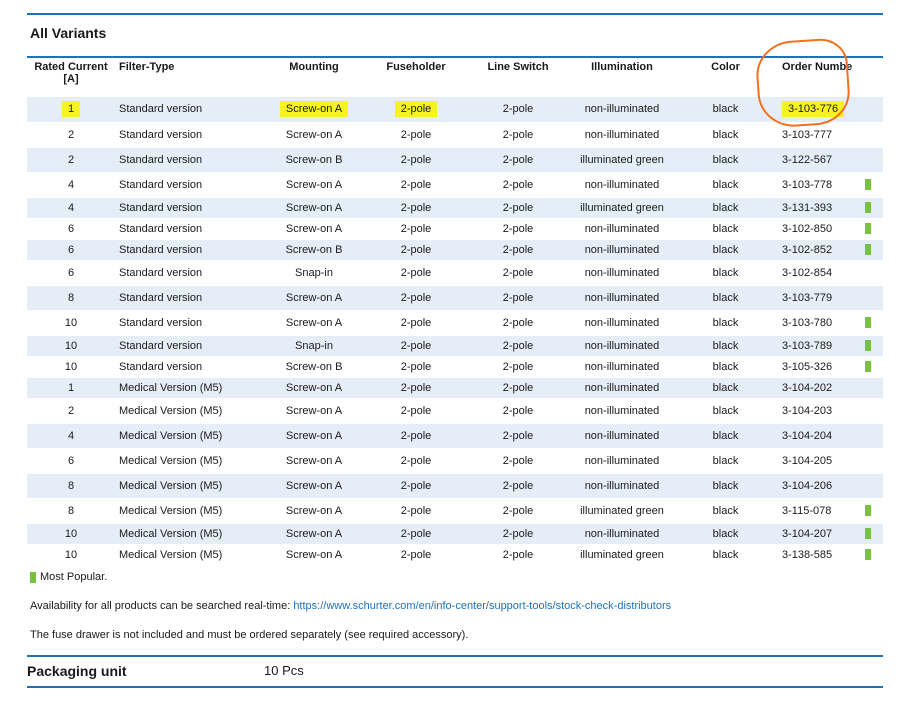 The width and height of the screenshot is (919, 726). I want to click on rated-current-cell-text: 10, so click(71, 533).